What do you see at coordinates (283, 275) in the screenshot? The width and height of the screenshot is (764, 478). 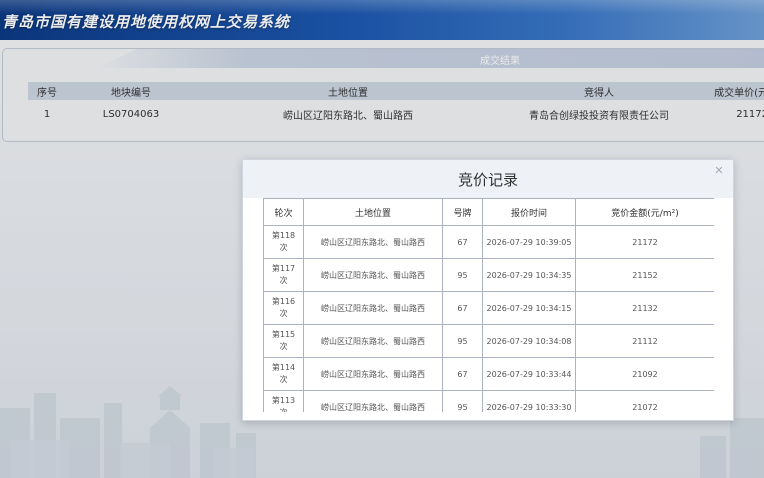 I see `bid-cell-round: 第117 次` at bounding box center [283, 275].